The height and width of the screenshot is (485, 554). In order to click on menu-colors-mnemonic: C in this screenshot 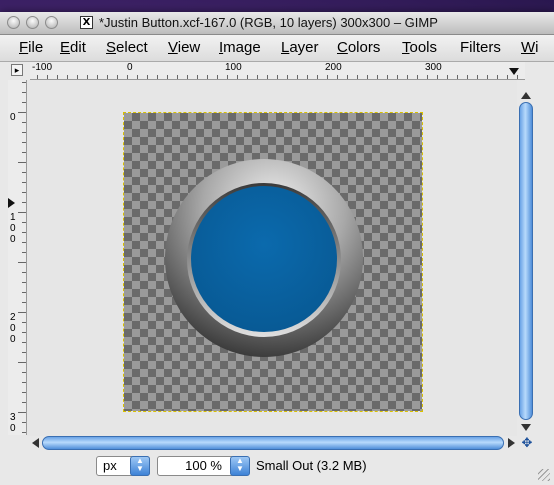, I will do `click(342, 47)`.